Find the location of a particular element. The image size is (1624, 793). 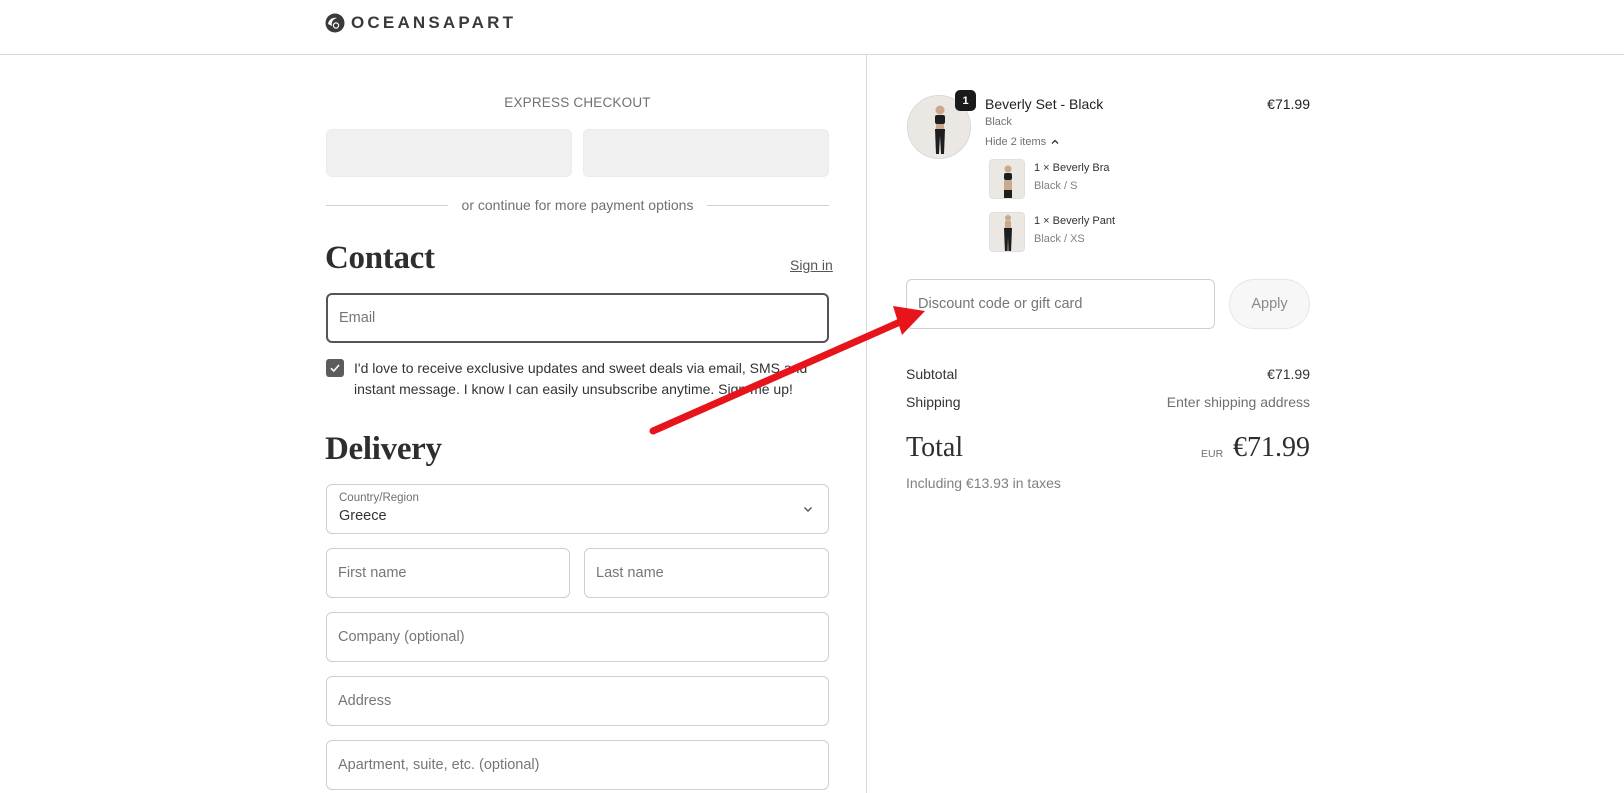

address-input is located at coordinates (577, 701).